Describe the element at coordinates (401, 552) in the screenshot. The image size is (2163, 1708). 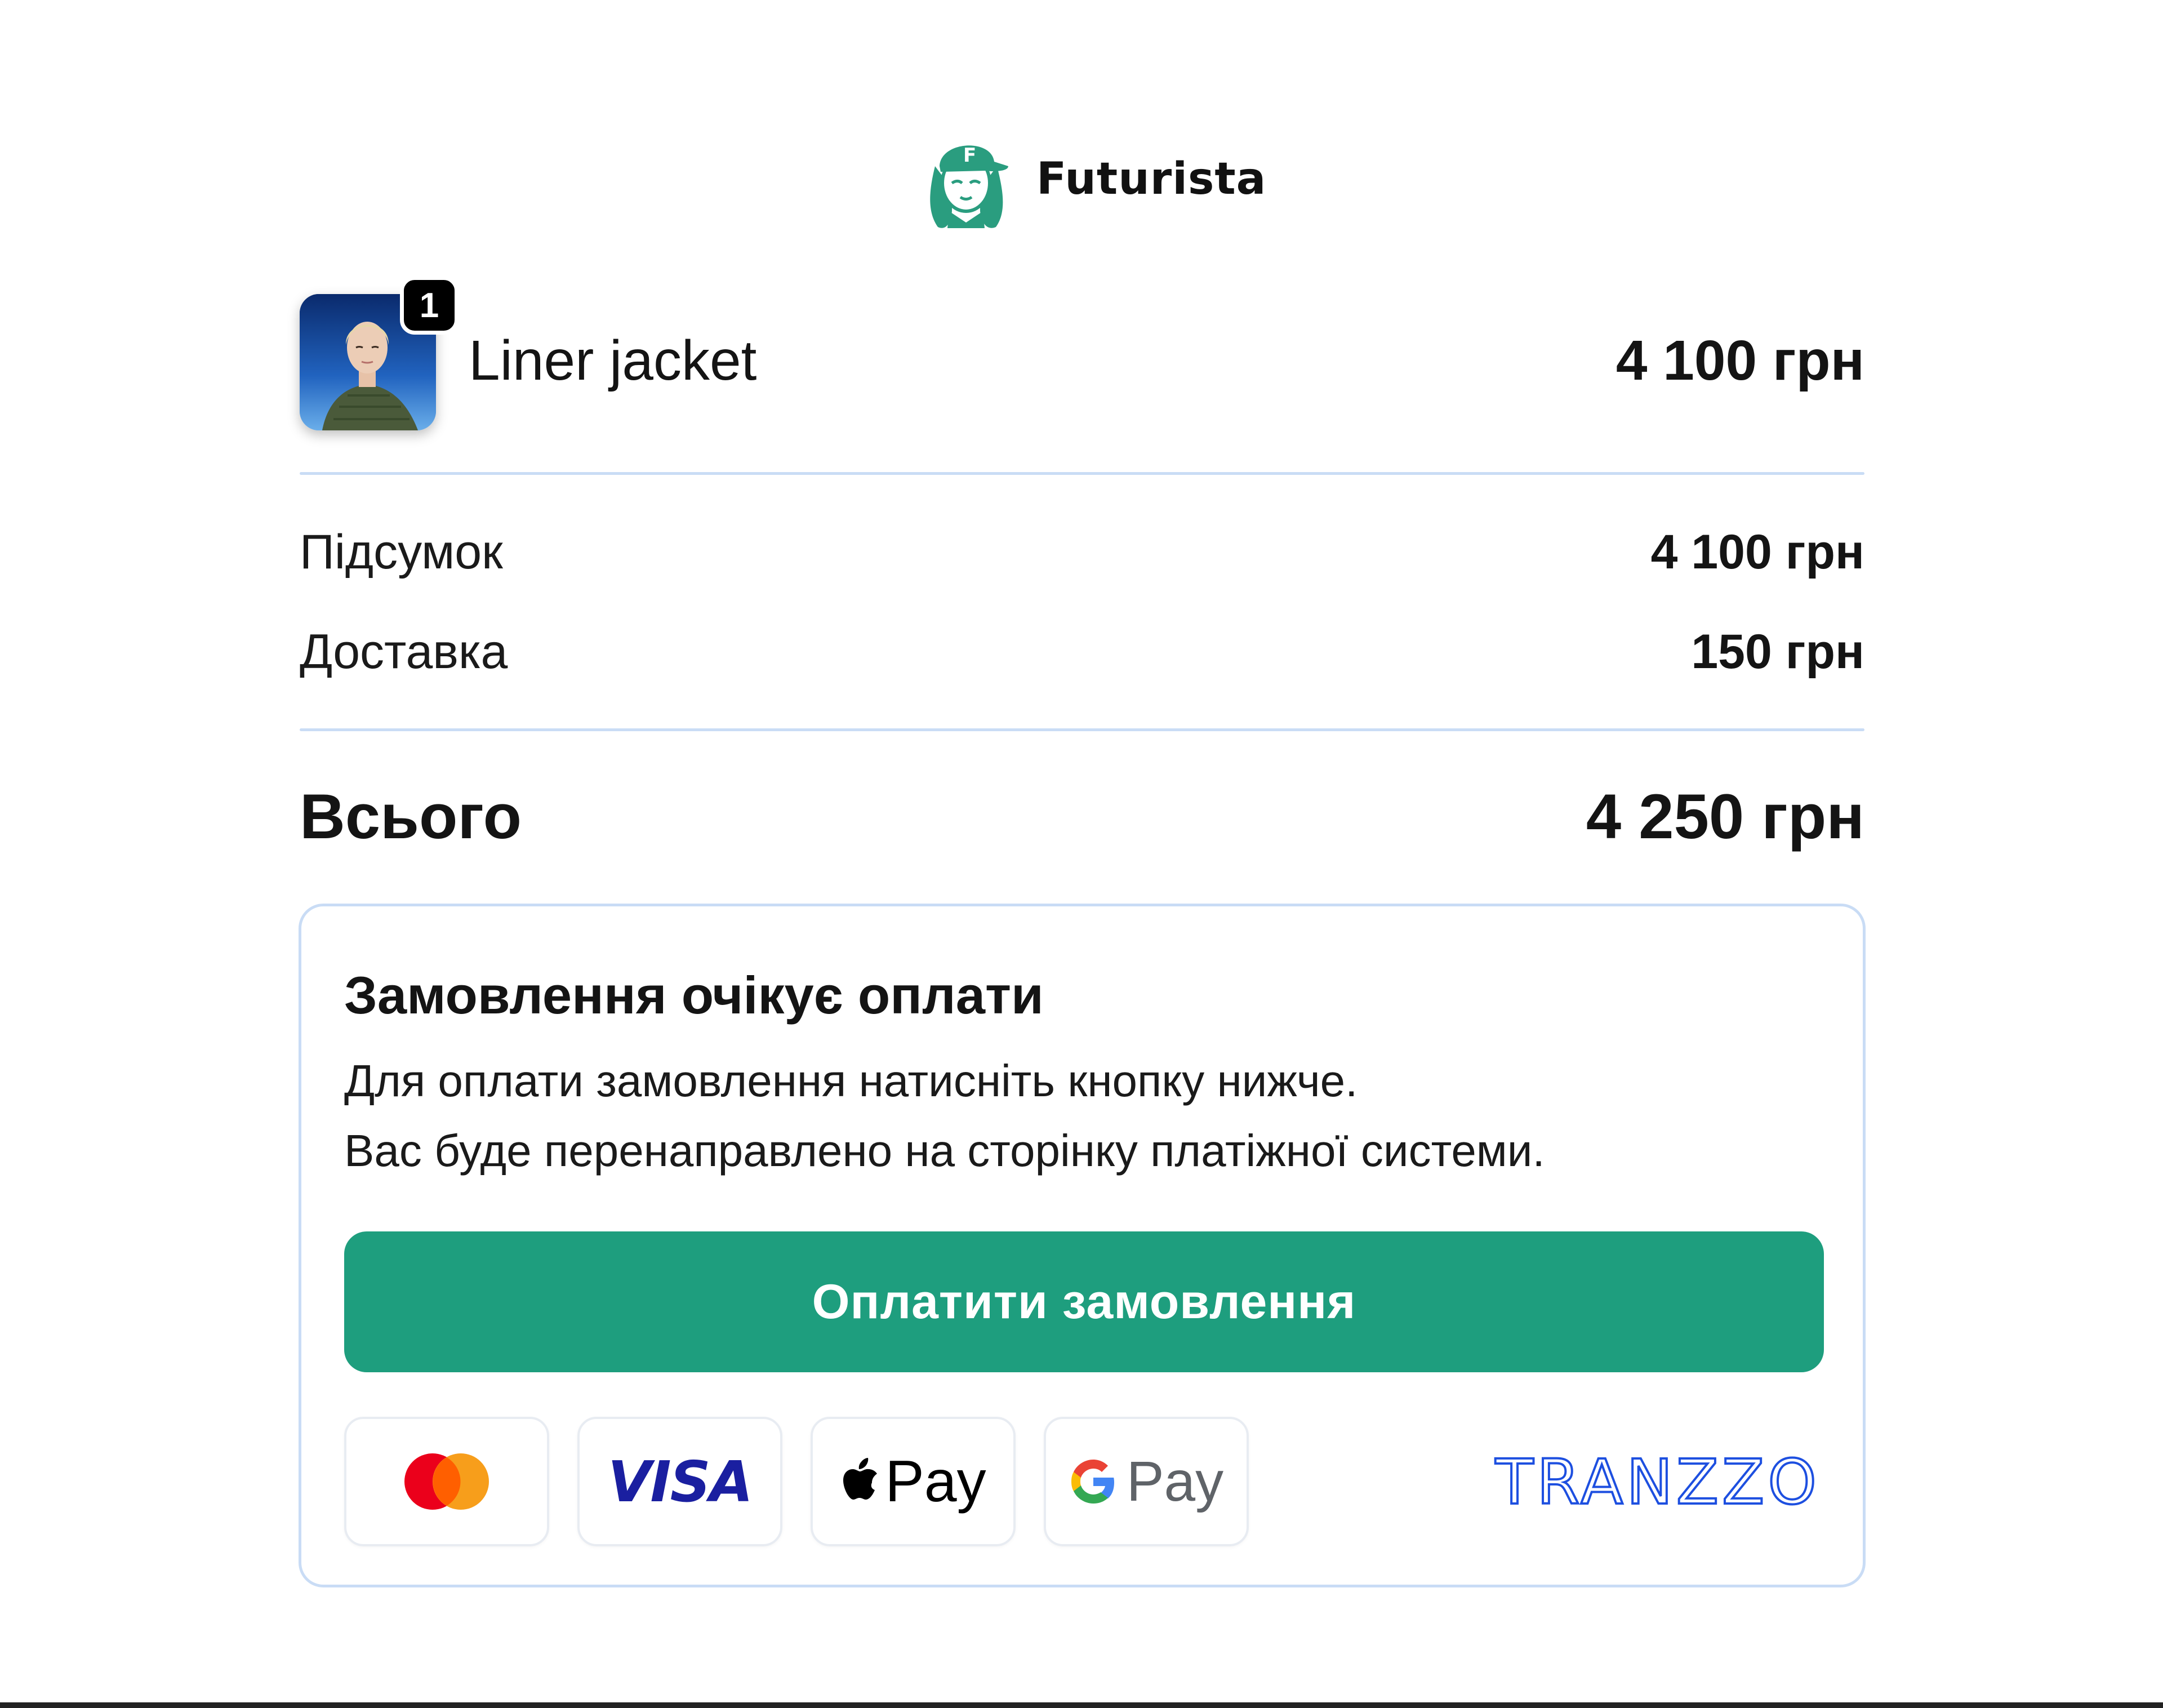
I see `subtotal-label: Підсумок` at that location.